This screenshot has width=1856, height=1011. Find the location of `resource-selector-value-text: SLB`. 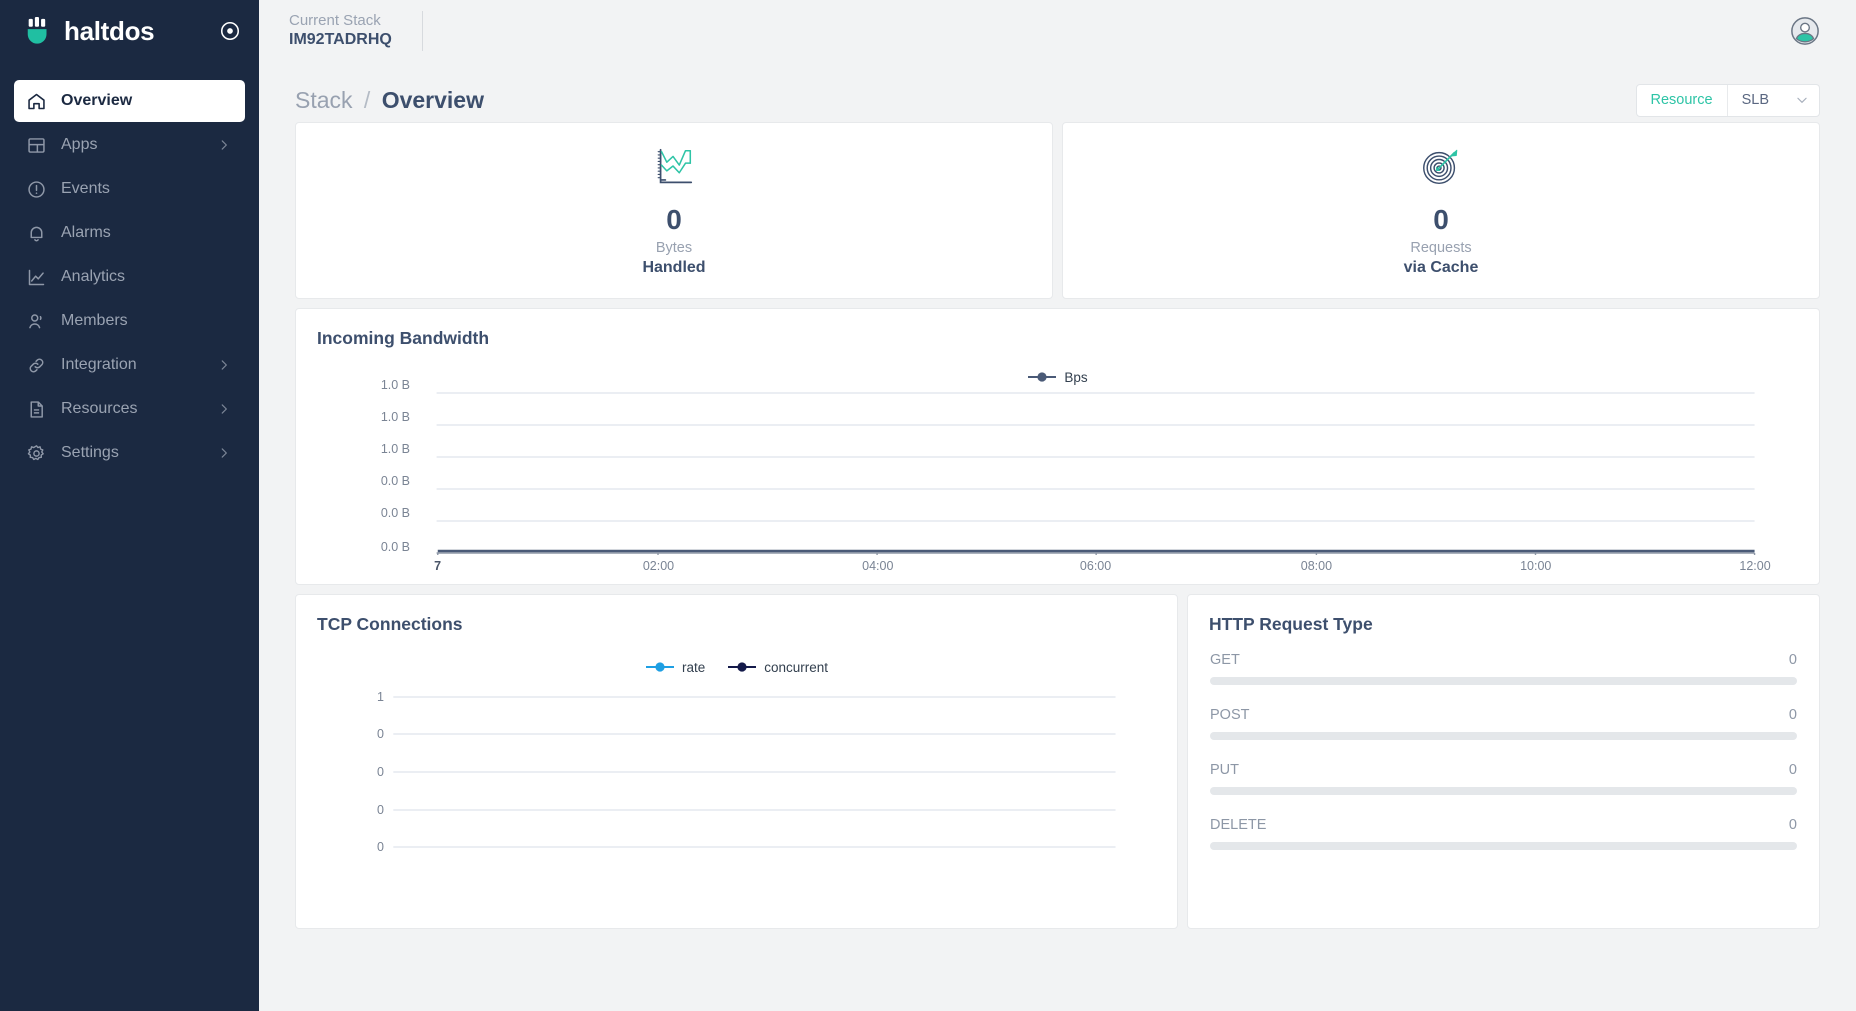

resource-selector-value-text: SLB is located at coordinates (1755, 100).